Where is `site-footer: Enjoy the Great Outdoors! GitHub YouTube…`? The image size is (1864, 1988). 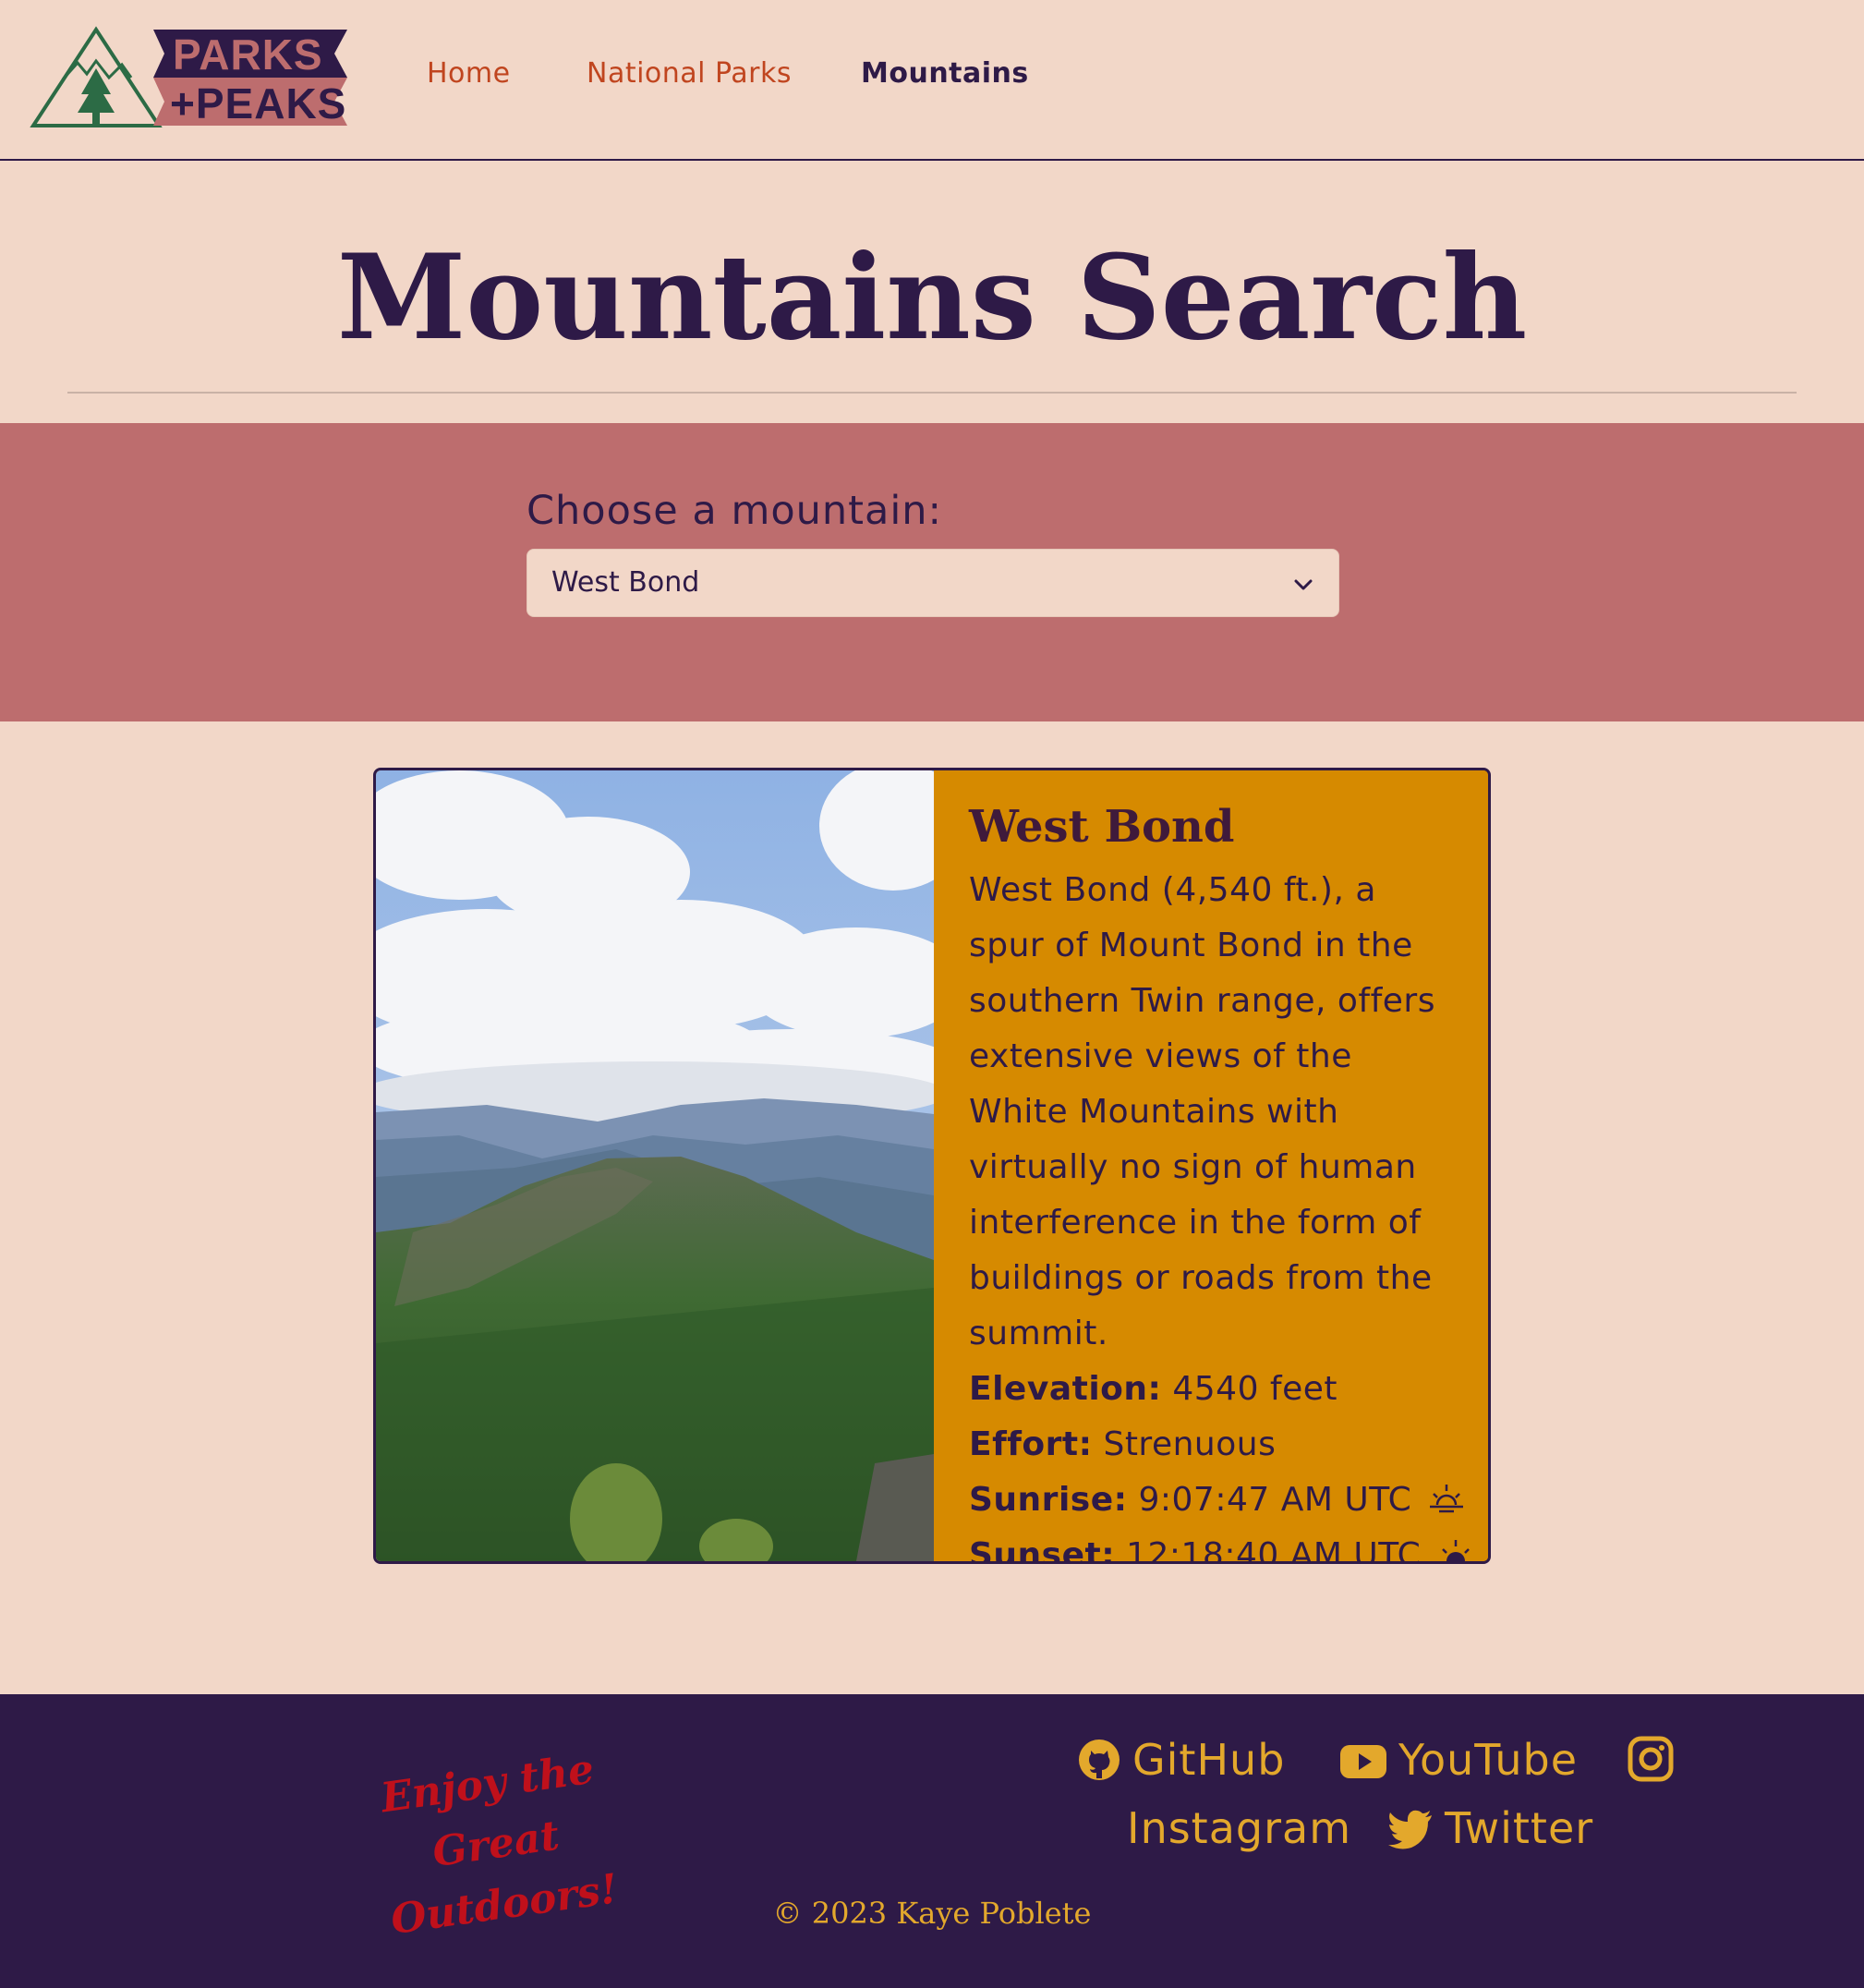
site-footer: Enjoy the Great Outdoors! GitHub YouTube… is located at coordinates (932, 1841).